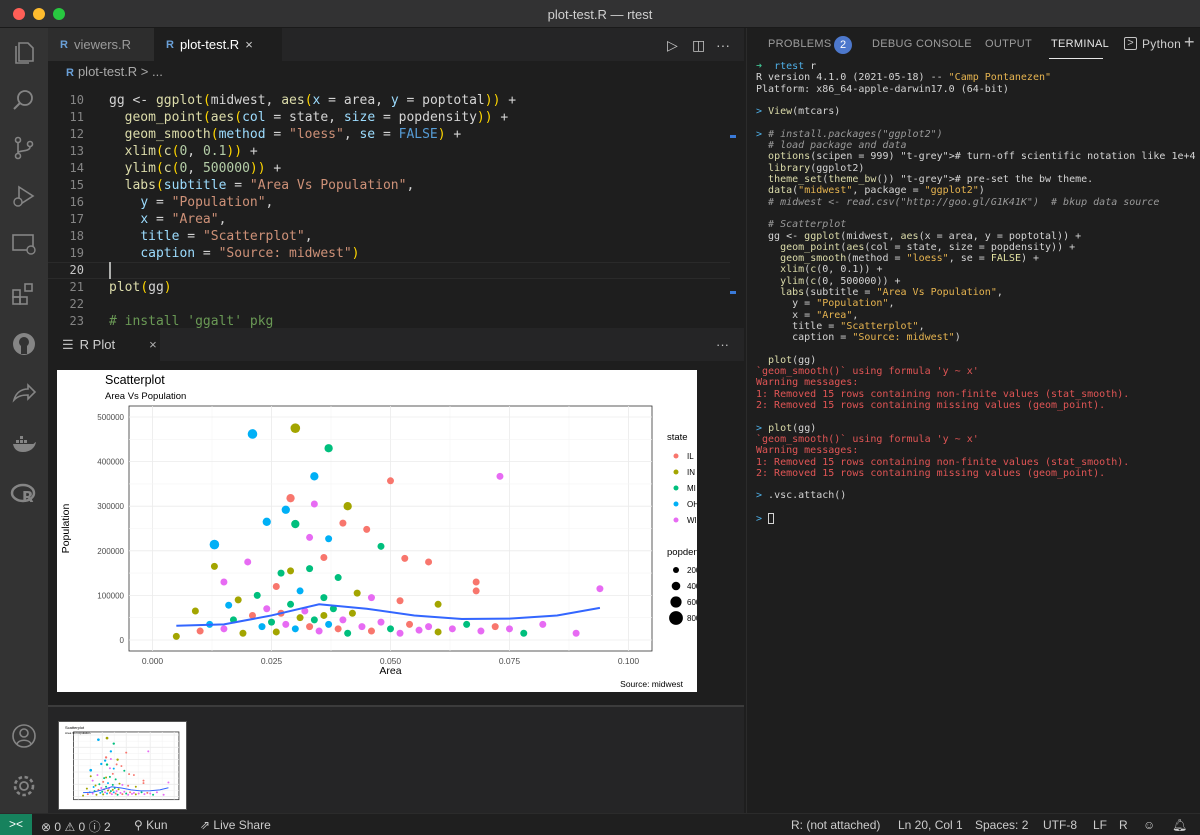  What do you see at coordinates (393, 151) in the screenshot?
I see `code-line: 13 xlim(c(0, 0.1)) +` at bounding box center [393, 151].